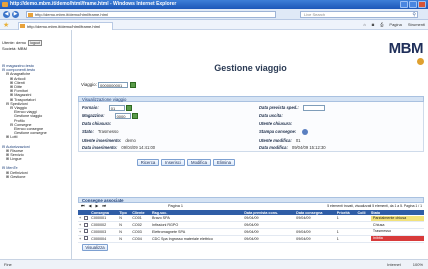  Describe the element at coordinates (65, 26) in the screenshot. I see `browser-tab: http://demo.mbm.it/demo/html/frame.html` at that location.